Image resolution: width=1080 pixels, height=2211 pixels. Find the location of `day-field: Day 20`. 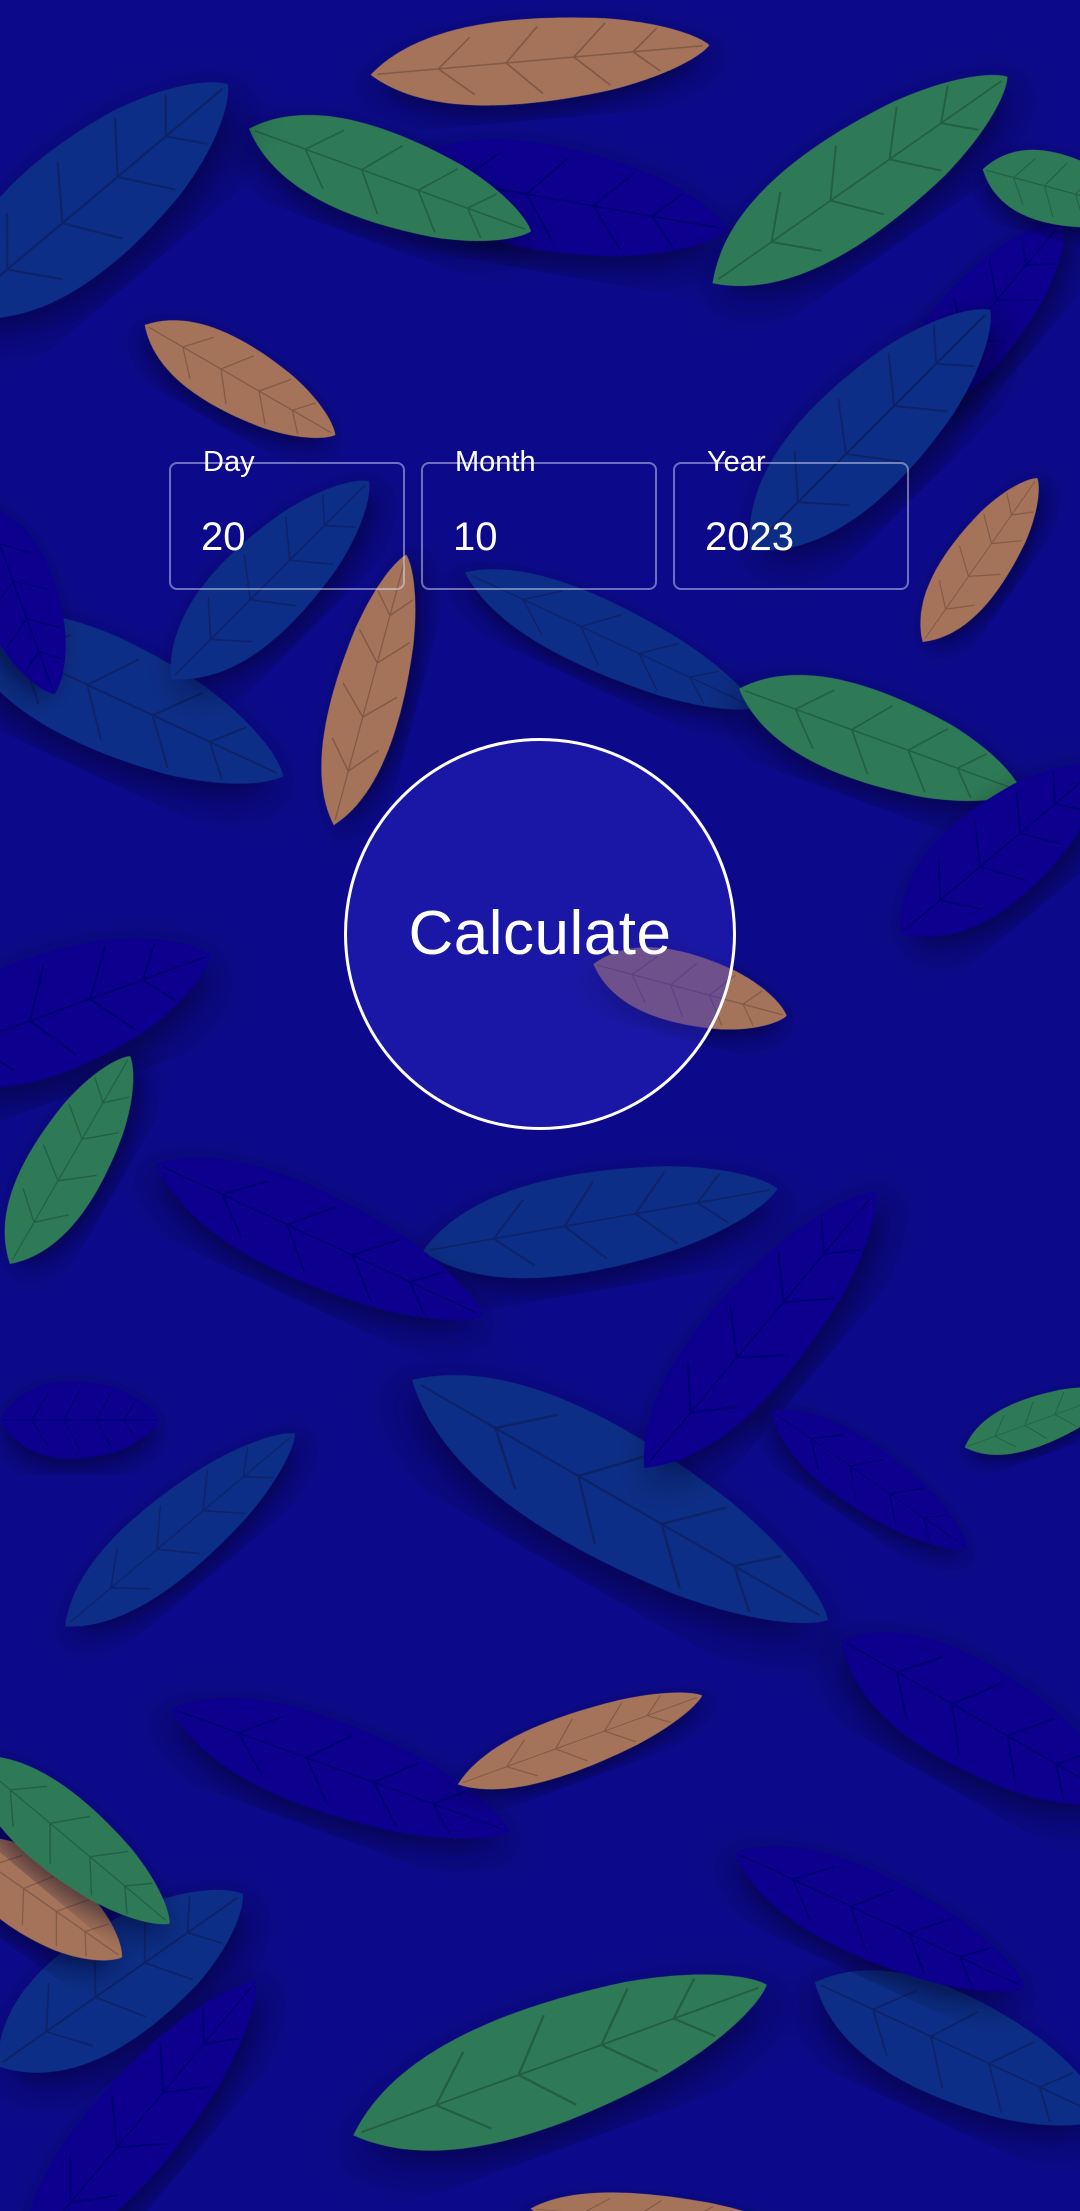

day-field: Day 20 is located at coordinates (287, 518).